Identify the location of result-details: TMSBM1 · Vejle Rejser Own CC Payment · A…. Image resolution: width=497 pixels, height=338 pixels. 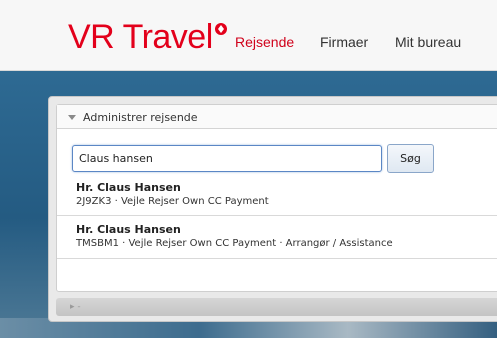
(234, 243).